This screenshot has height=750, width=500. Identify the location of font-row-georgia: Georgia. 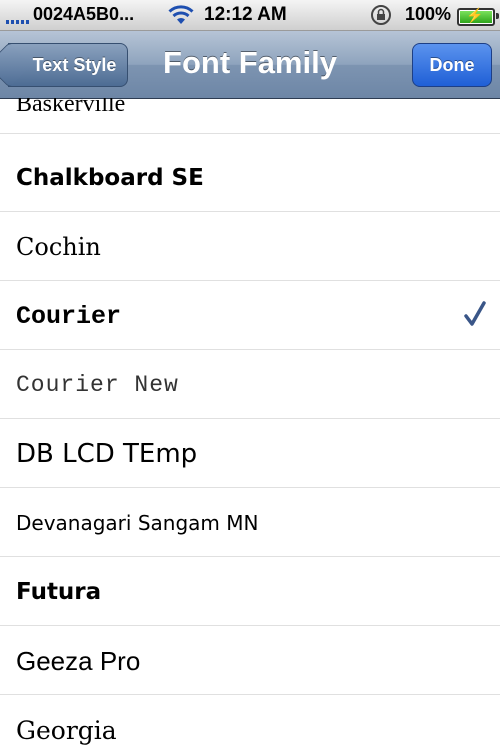
(250, 723).